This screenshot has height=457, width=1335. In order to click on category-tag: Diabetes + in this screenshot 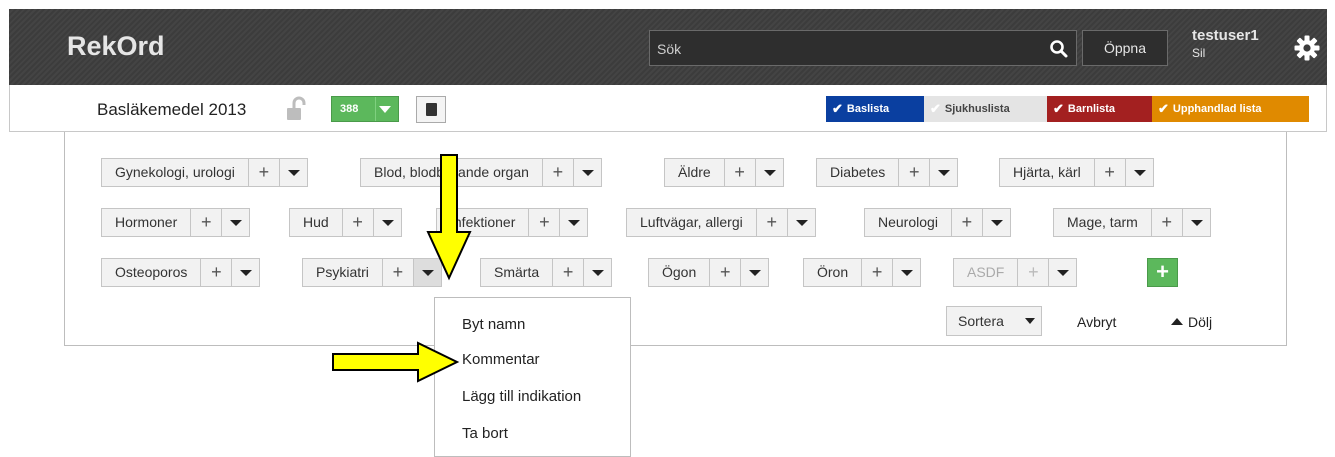, I will do `click(887, 172)`.